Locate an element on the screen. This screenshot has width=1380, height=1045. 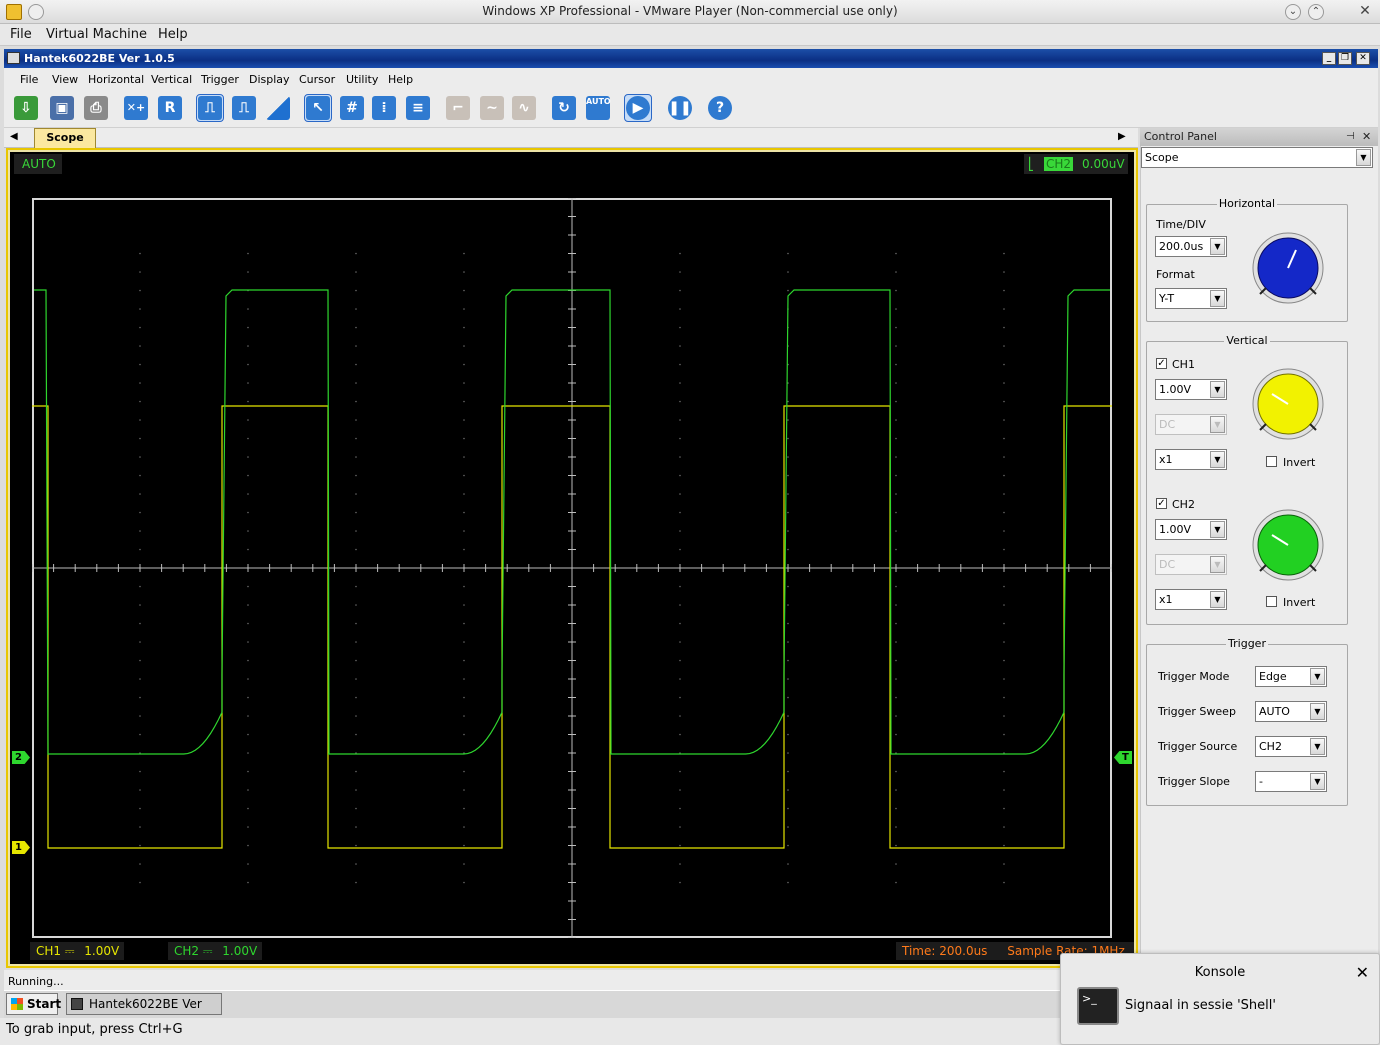
trigger-source-select: CH2 ▼ is located at coordinates (1291, 746).